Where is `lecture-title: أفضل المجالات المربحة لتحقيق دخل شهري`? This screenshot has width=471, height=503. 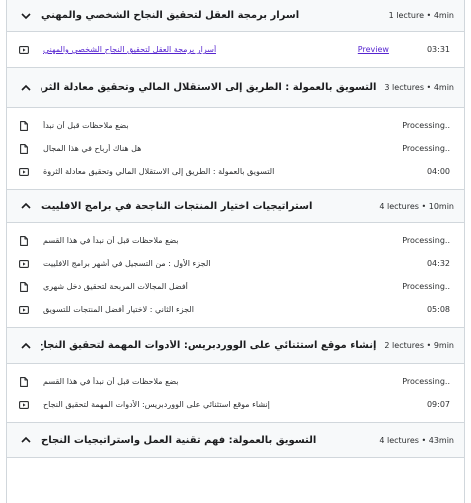
lecture-title: أفضل المجالات المربحة لتحقيق دخل شهري is located at coordinates (115, 286).